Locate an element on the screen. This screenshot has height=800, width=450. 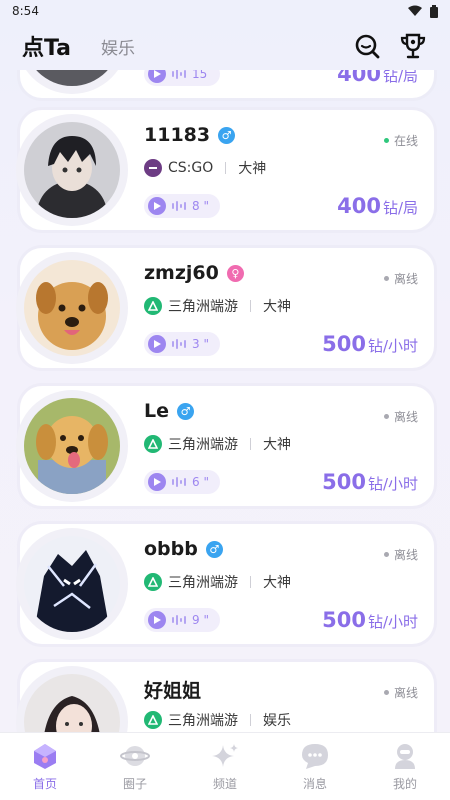
game-name: CS:GO is located at coordinates (191, 168).